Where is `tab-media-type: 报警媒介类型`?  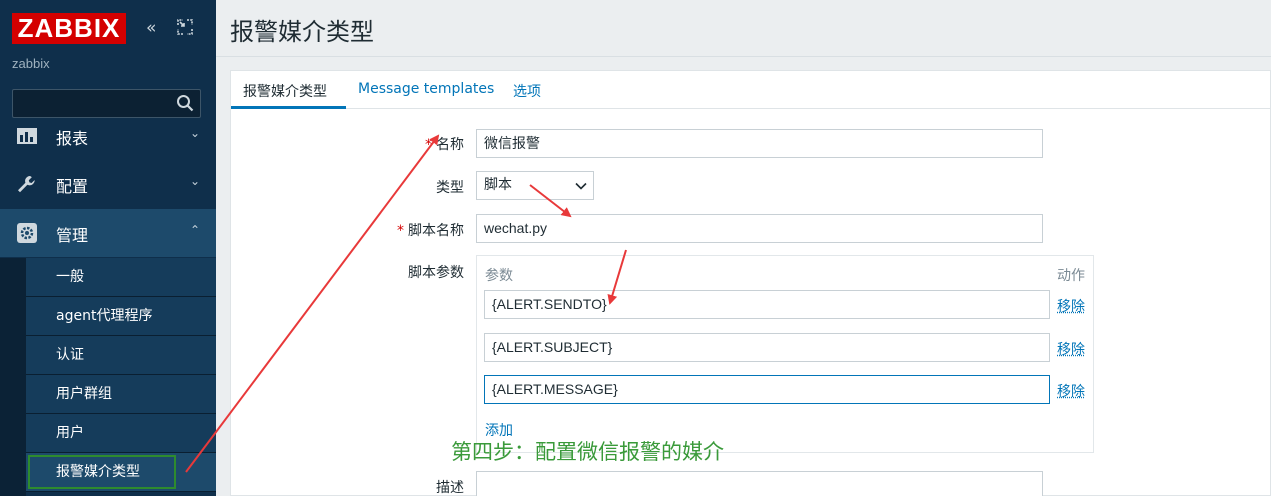 tab-media-type: 报警媒介类型 is located at coordinates (285, 91).